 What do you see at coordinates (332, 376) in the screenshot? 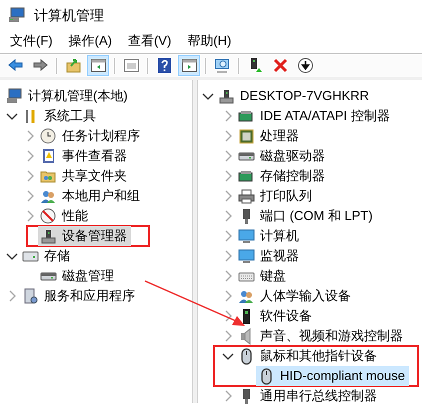
I see `tree-item: HID-compliant mouse` at bounding box center [332, 376].